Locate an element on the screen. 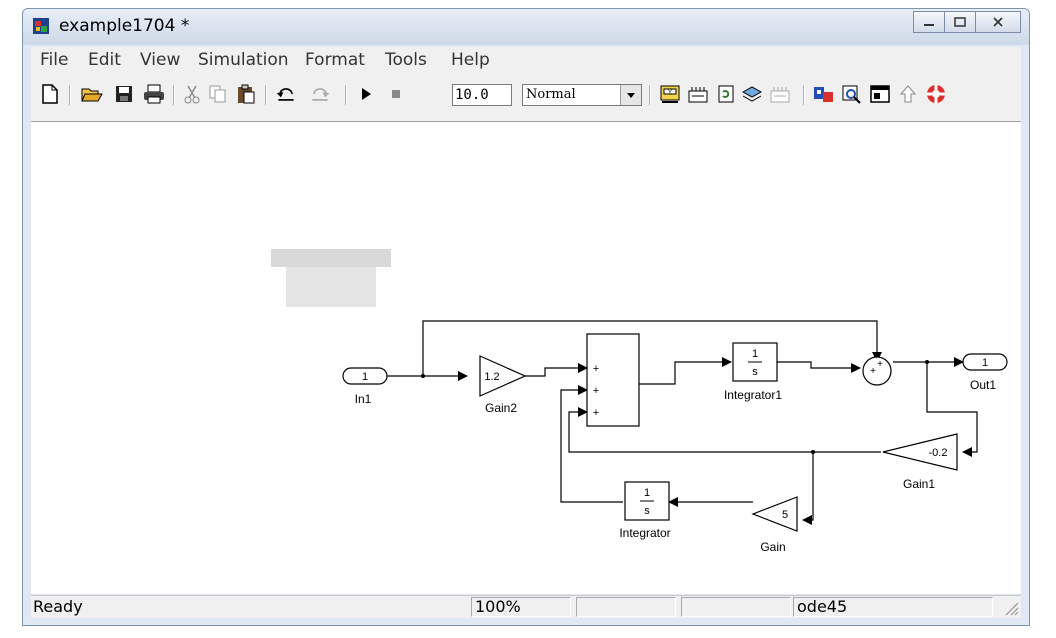 This screenshot has height=638, width=1056. gain-block: 5 Gain is located at coordinates (774, 525).